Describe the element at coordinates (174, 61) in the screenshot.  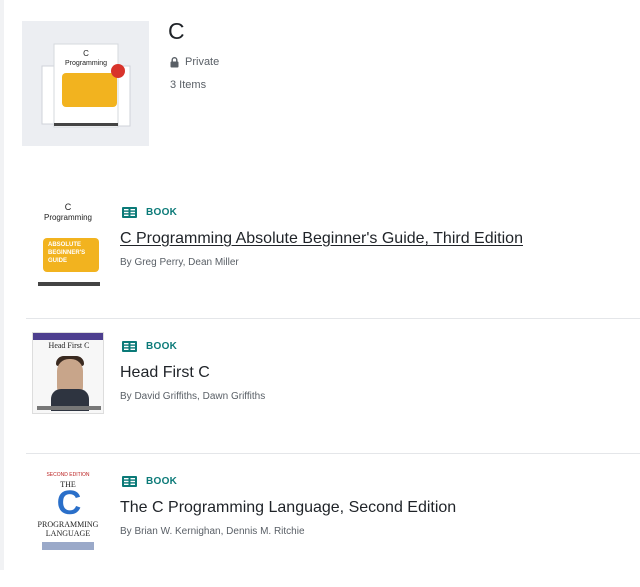
I see `lock-icon` at that location.